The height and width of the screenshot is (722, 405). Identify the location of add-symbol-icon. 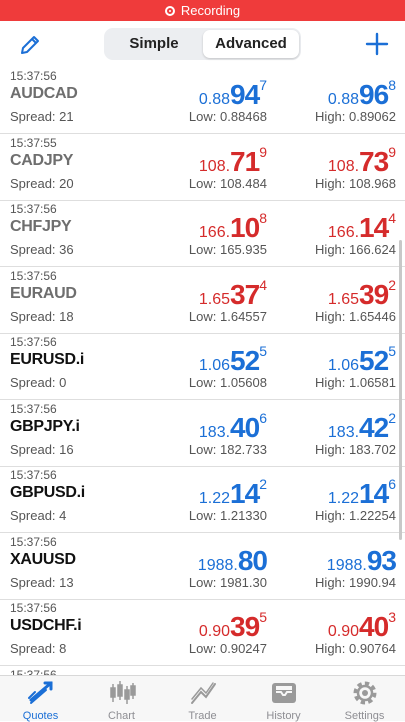
(377, 44).